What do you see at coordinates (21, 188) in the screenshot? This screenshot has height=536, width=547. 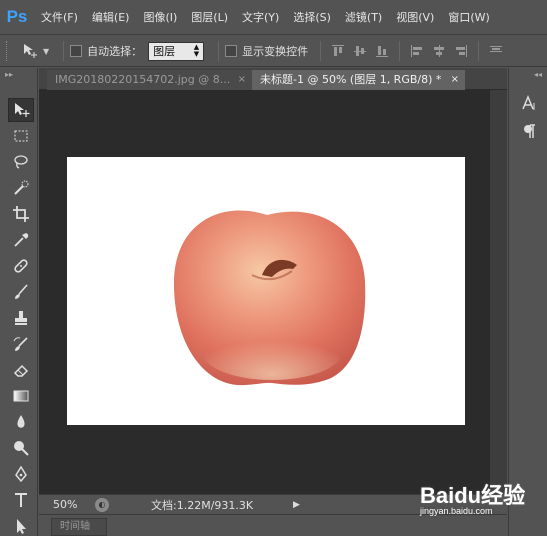 I see `quick-selection-tool-icon` at bounding box center [21, 188].